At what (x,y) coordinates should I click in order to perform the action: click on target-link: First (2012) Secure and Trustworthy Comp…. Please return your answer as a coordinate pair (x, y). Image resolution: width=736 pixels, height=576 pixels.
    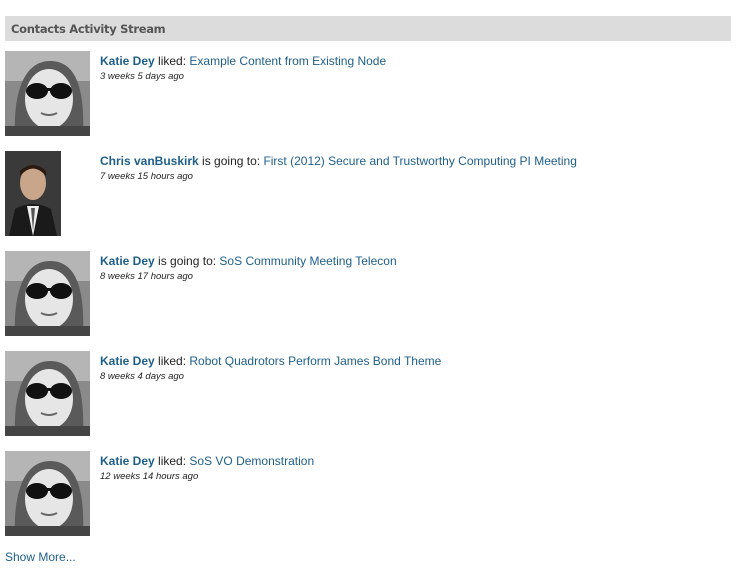
    Looking at the image, I should click on (419, 161).